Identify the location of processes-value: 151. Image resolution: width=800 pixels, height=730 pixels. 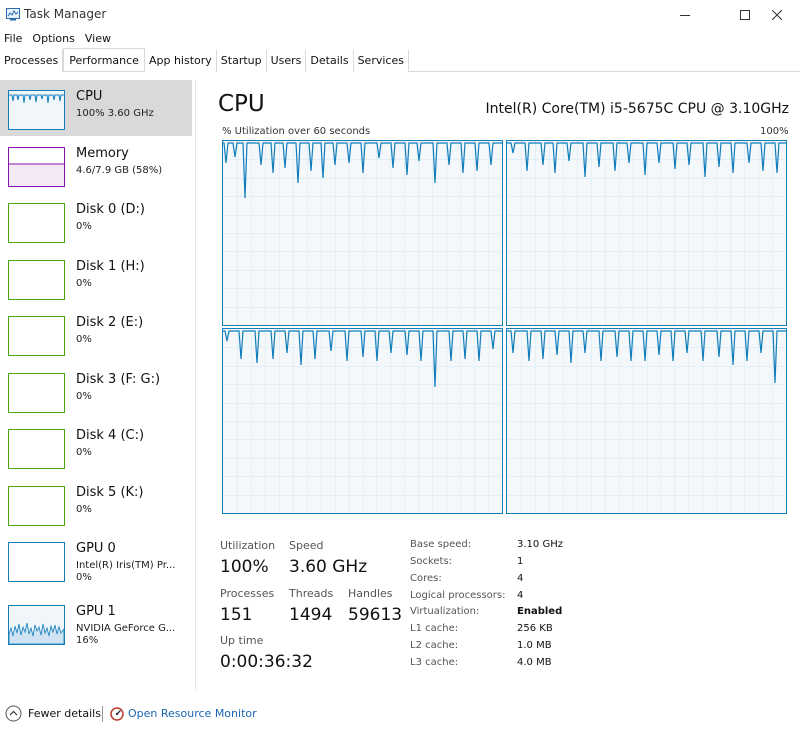
(236, 615).